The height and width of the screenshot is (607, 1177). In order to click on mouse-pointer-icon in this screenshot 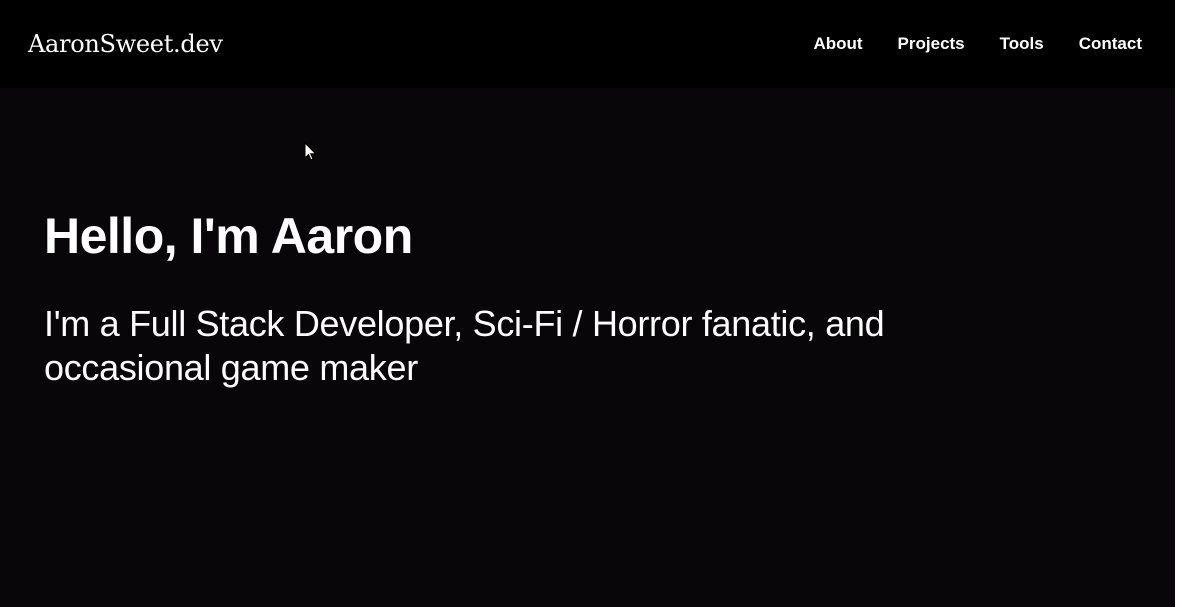, I will do `click(310, 151)`.